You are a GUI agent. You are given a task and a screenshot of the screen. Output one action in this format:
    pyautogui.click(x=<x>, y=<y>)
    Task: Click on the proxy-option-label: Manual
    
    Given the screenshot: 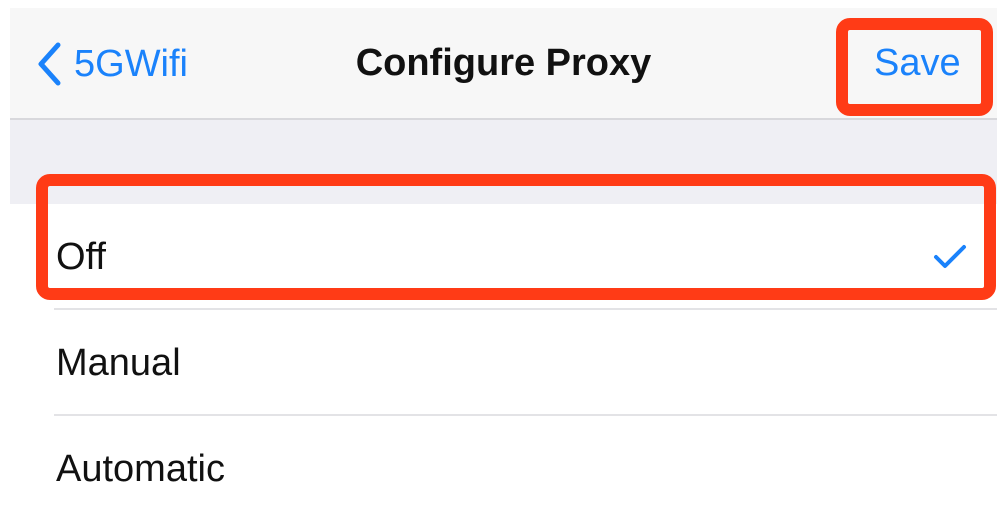 What is the action you would take?
    pyautogui.click(x=118, y=363)
    